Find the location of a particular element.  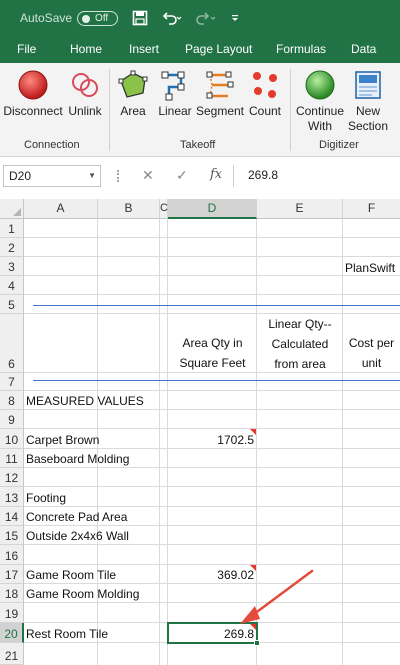

tab-formulas: Formulas is located at coordinates (301, 49).